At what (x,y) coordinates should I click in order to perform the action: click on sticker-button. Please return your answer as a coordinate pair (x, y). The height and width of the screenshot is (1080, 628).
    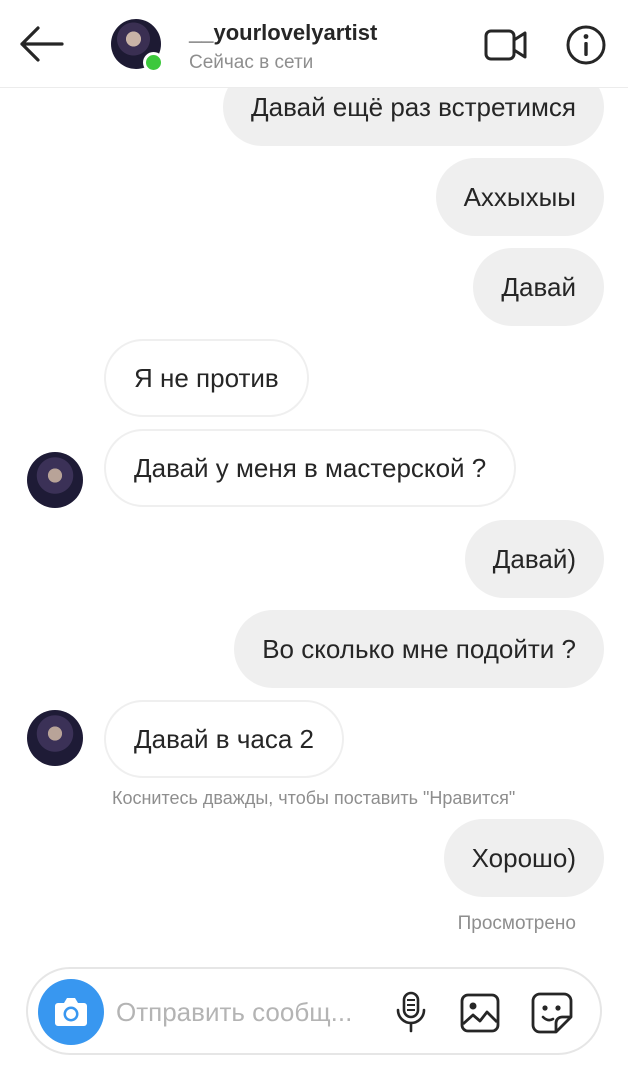
    Looking at the image, I should click on (552, 1013).